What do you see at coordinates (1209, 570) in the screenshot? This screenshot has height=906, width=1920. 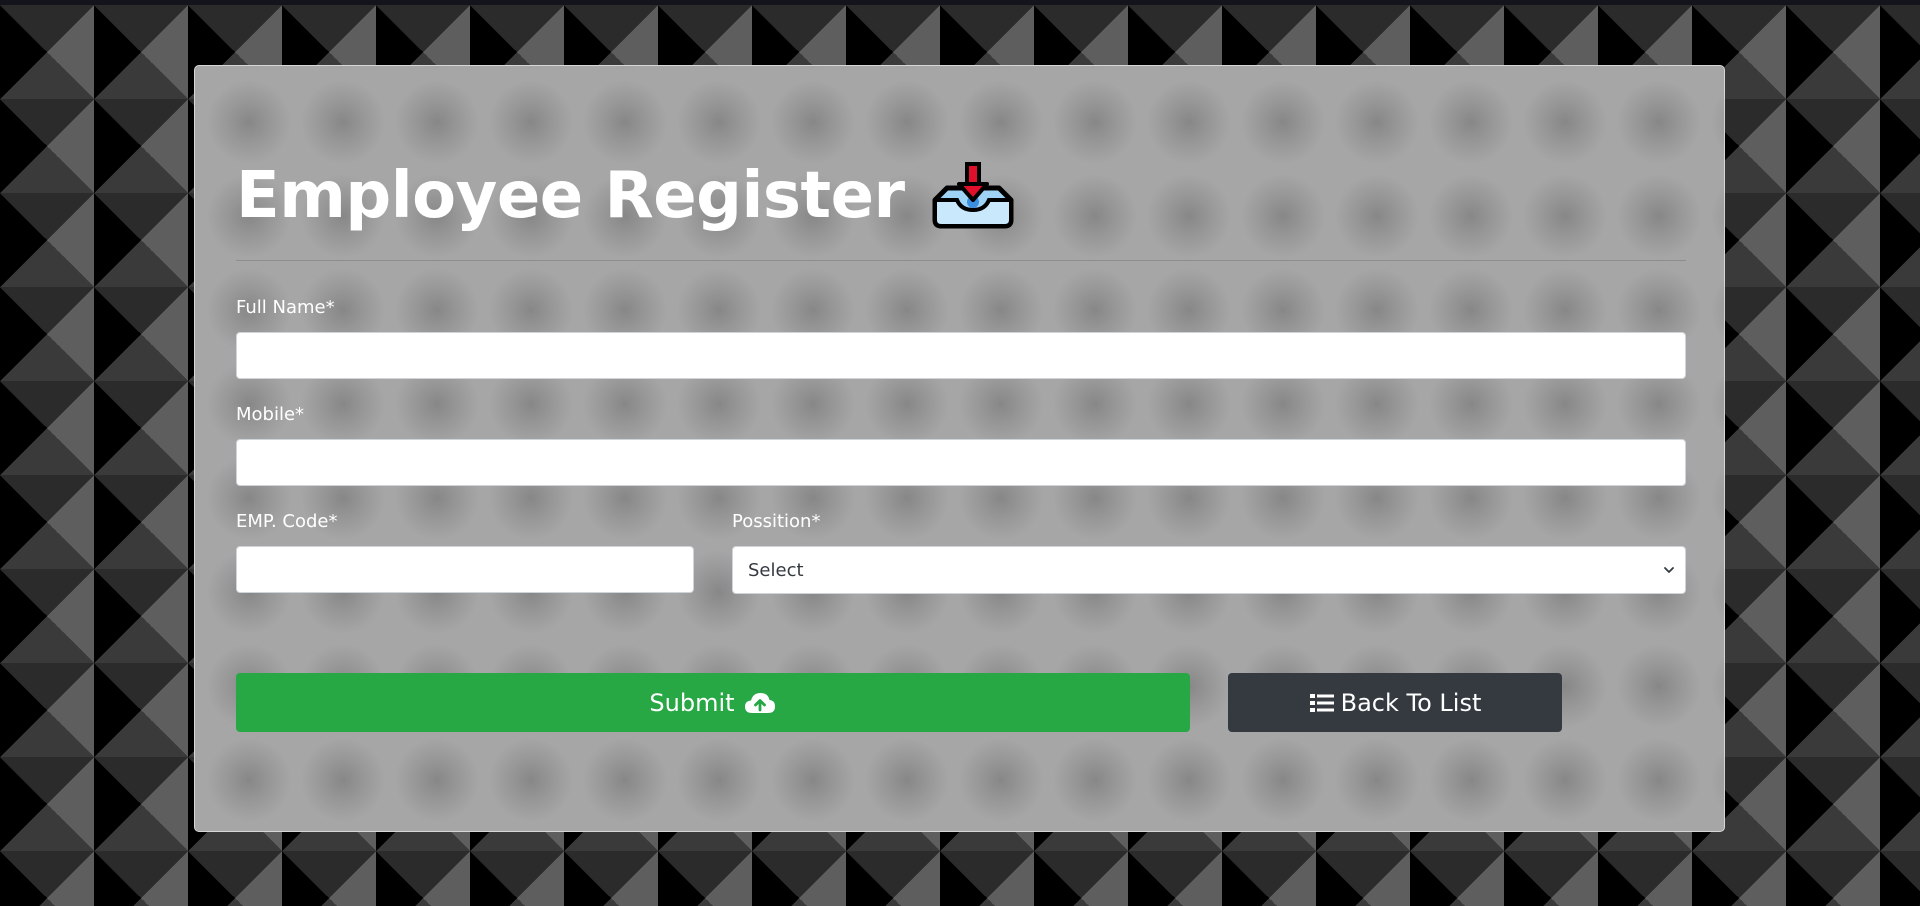 I see `position-select: Select` at bounding box center [1209, 570].